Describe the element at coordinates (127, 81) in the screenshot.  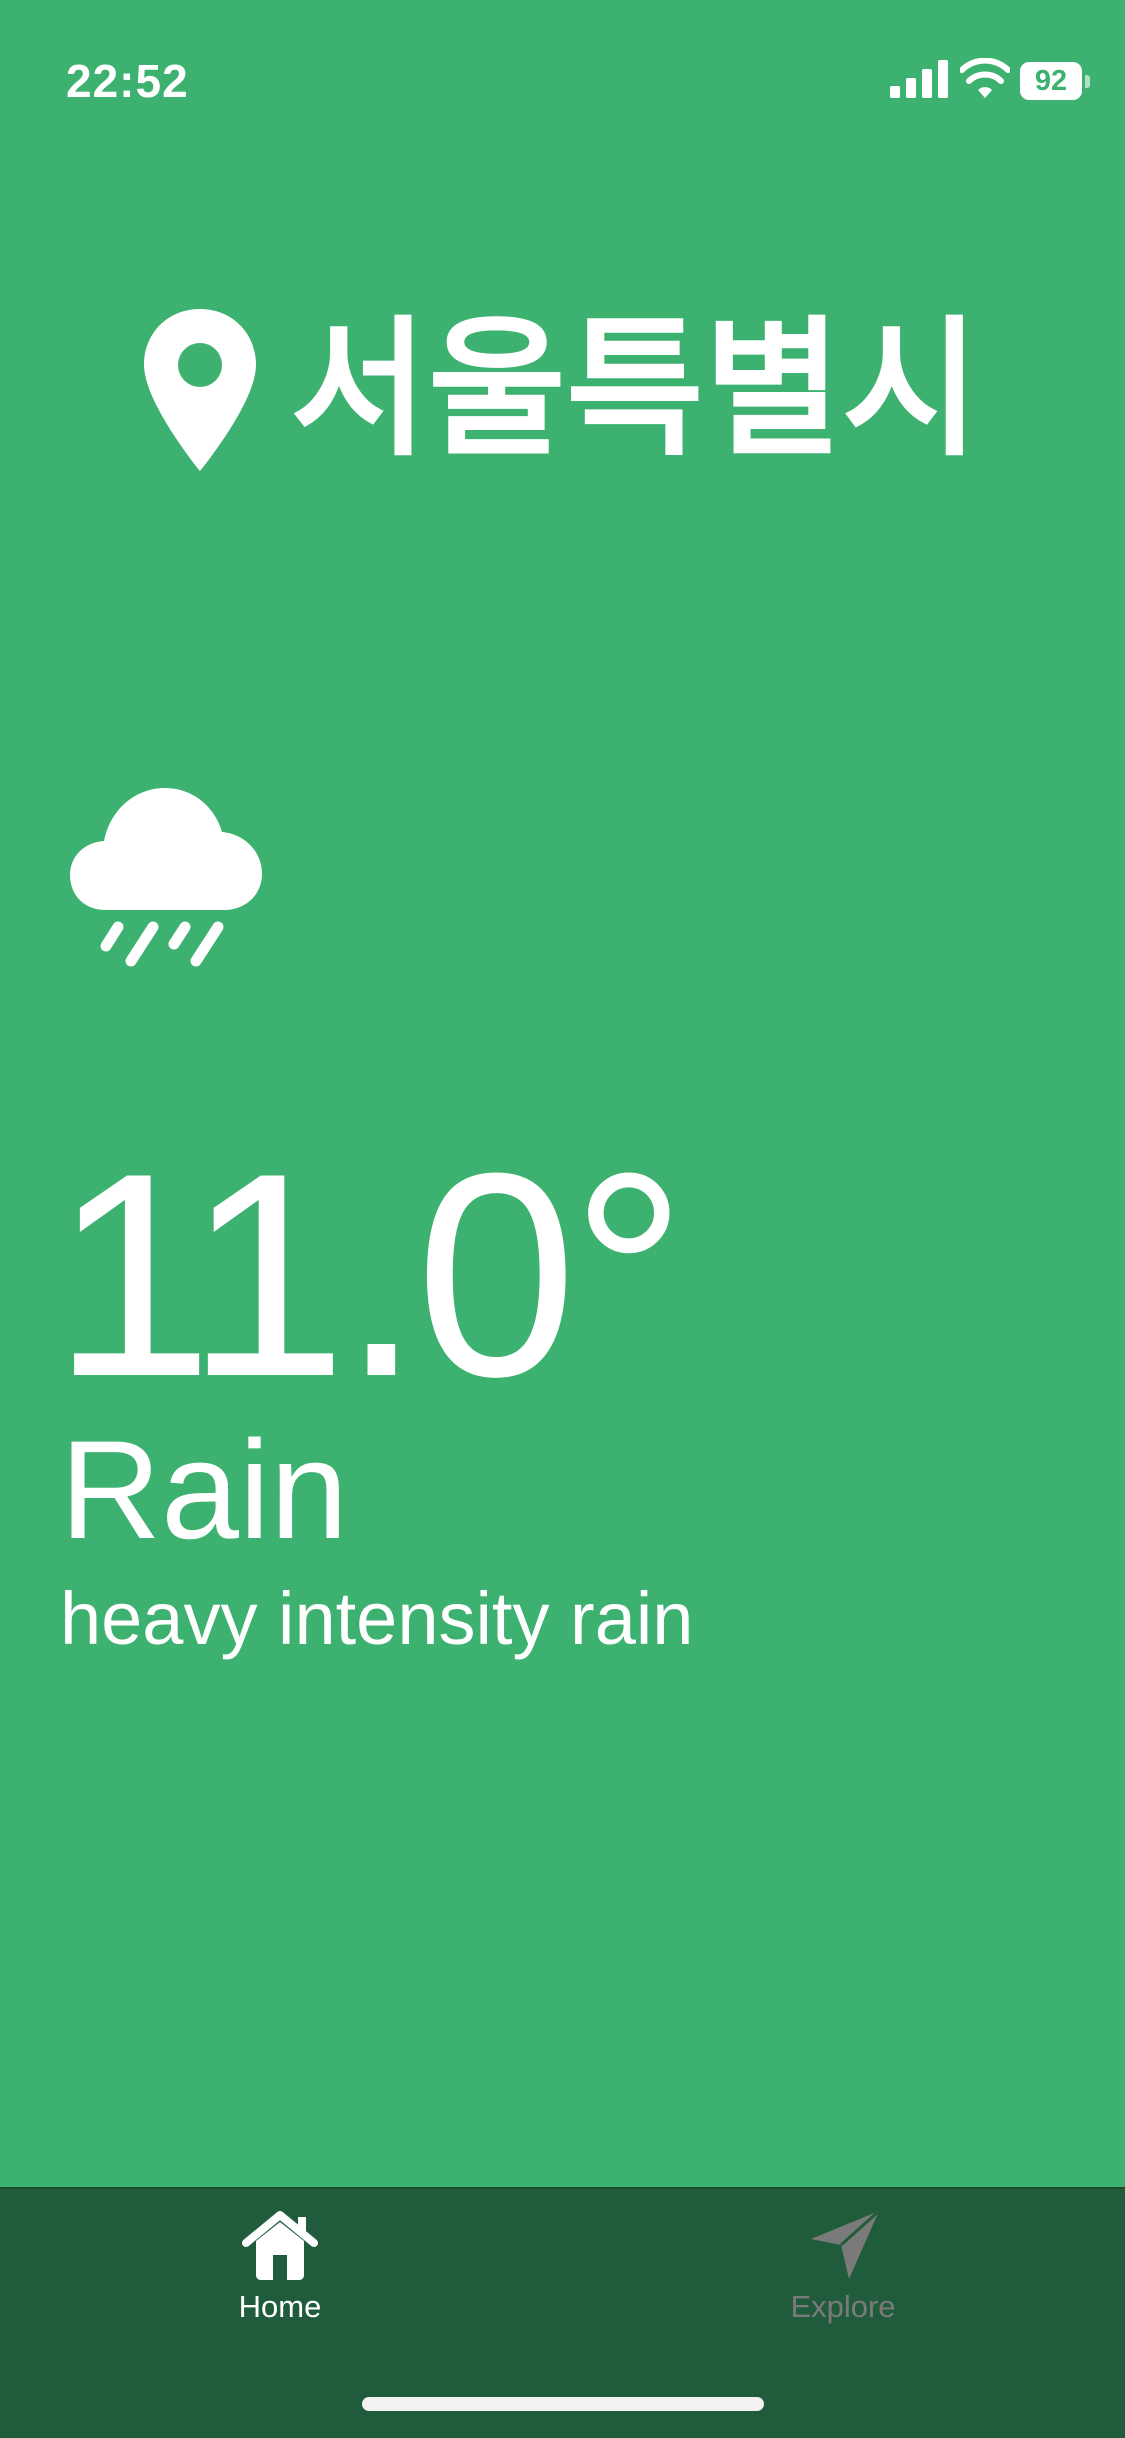
I see `status-time: 22:52` at that location.